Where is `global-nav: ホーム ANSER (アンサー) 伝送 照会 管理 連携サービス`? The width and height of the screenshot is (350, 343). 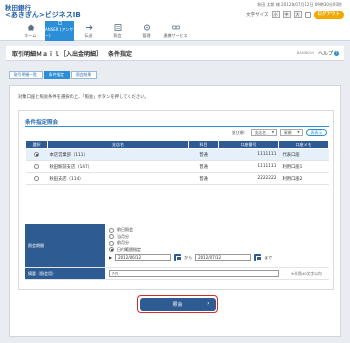 global-nav: ホーム ANSER (アンサー) 伝送 照会 管理 連携サービス is located at coordinates (175, 31).